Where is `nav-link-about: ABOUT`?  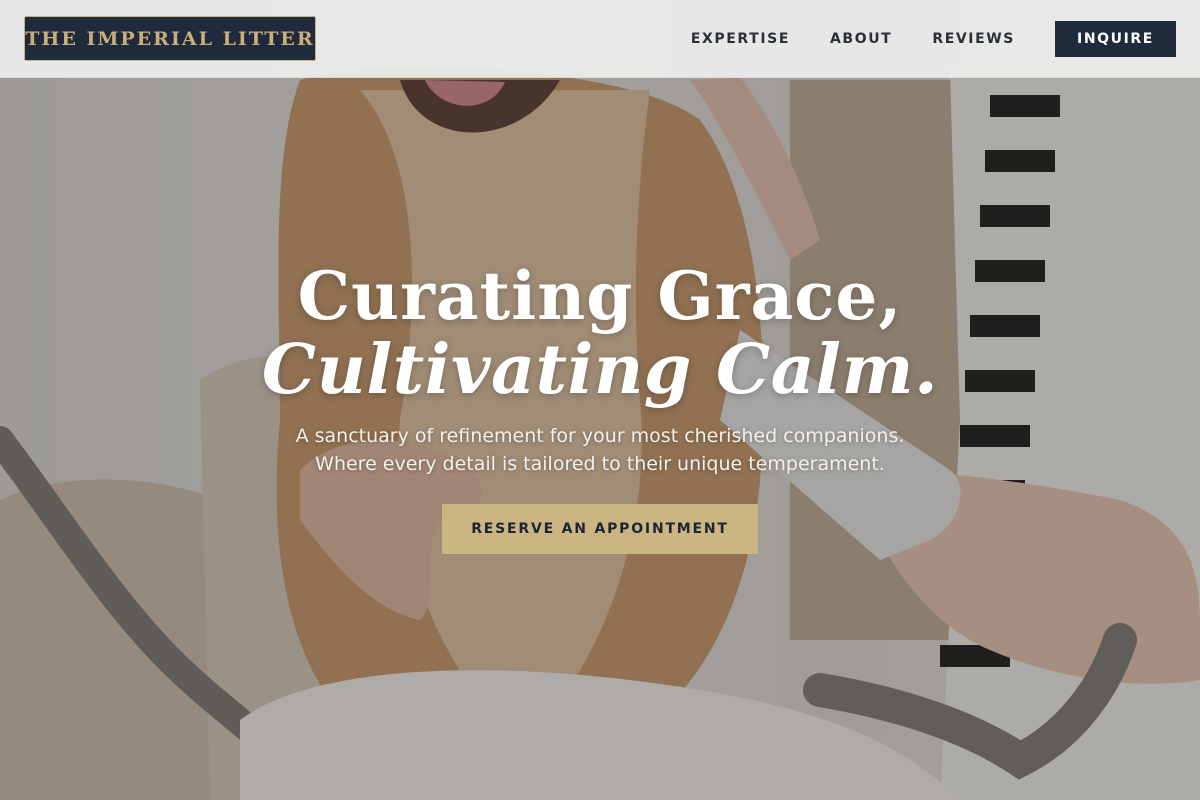 nav-link-about: ABOUT is located at coordinates (861, 39).